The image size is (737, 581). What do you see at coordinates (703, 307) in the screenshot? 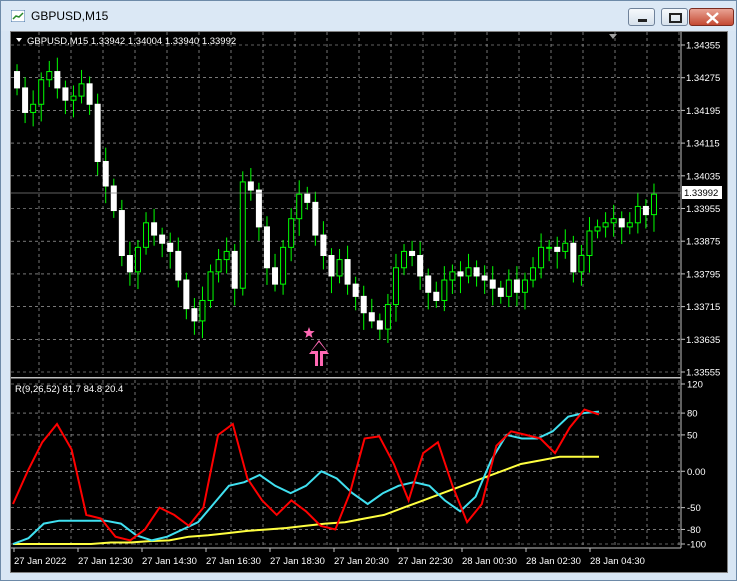
I see `price-axis-label: 1.33715` at bounding box center [703, 307].